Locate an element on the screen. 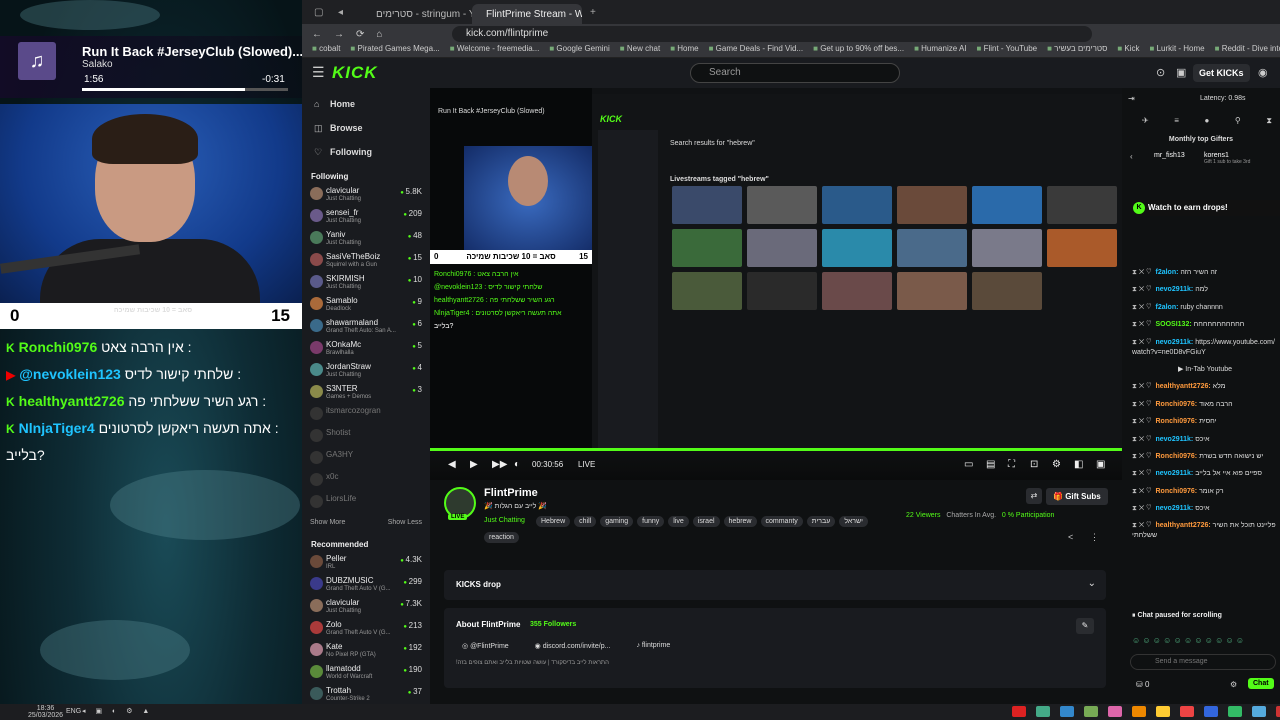  channel-row: clavicularJust Chatting 5.8K is located at coordinates (366, 195).